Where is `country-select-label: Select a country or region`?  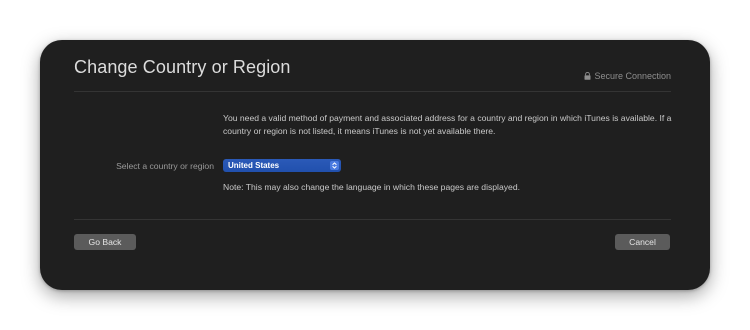
country-select-label: Select a country or region is located at coordinates (165, 166).